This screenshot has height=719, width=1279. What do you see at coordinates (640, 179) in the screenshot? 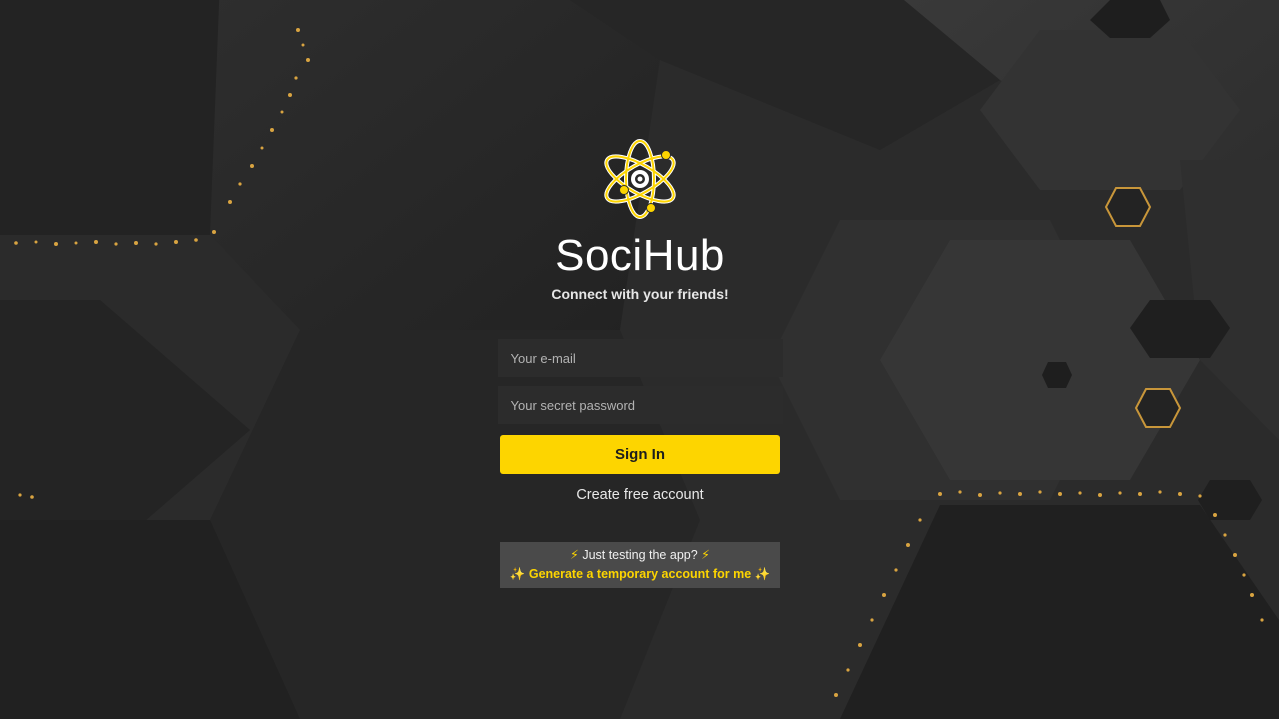
I see `atom-logo-icon` at bounding box center [640, 179].